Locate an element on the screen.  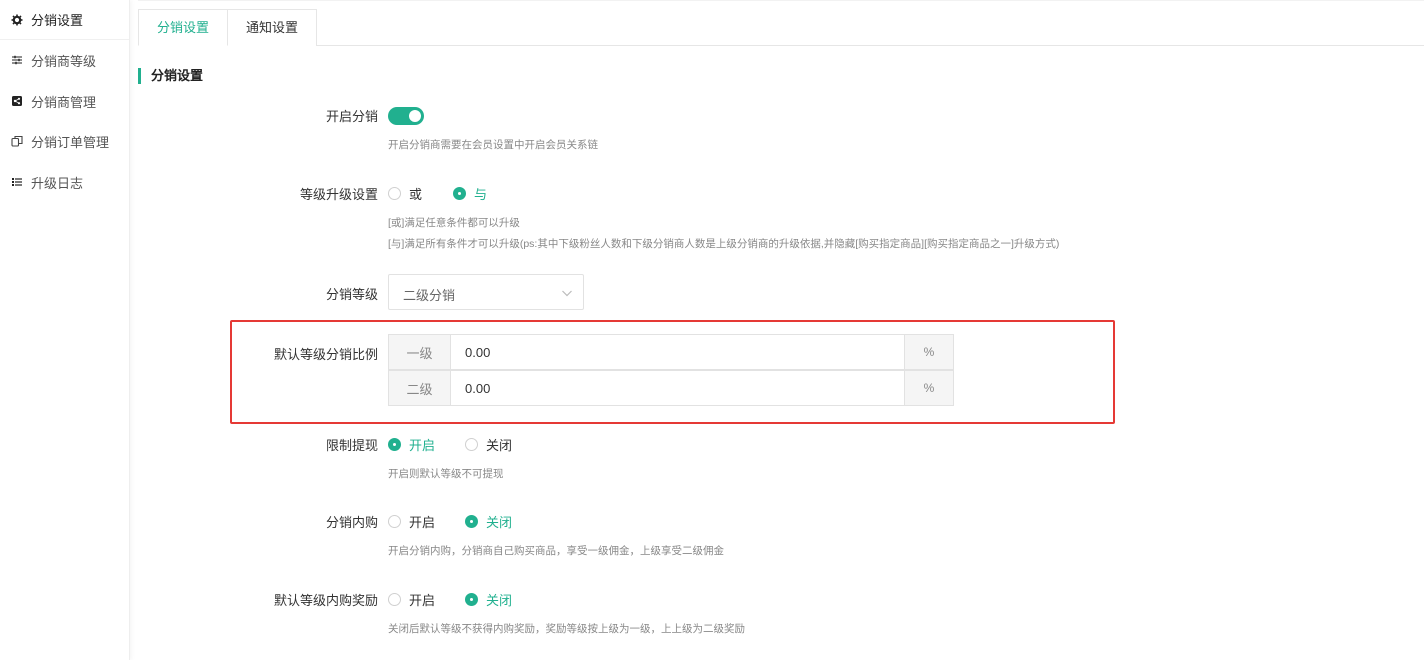
sidebar-item-distributor-level: 分销商等级 is located at coordinates (64, 60).